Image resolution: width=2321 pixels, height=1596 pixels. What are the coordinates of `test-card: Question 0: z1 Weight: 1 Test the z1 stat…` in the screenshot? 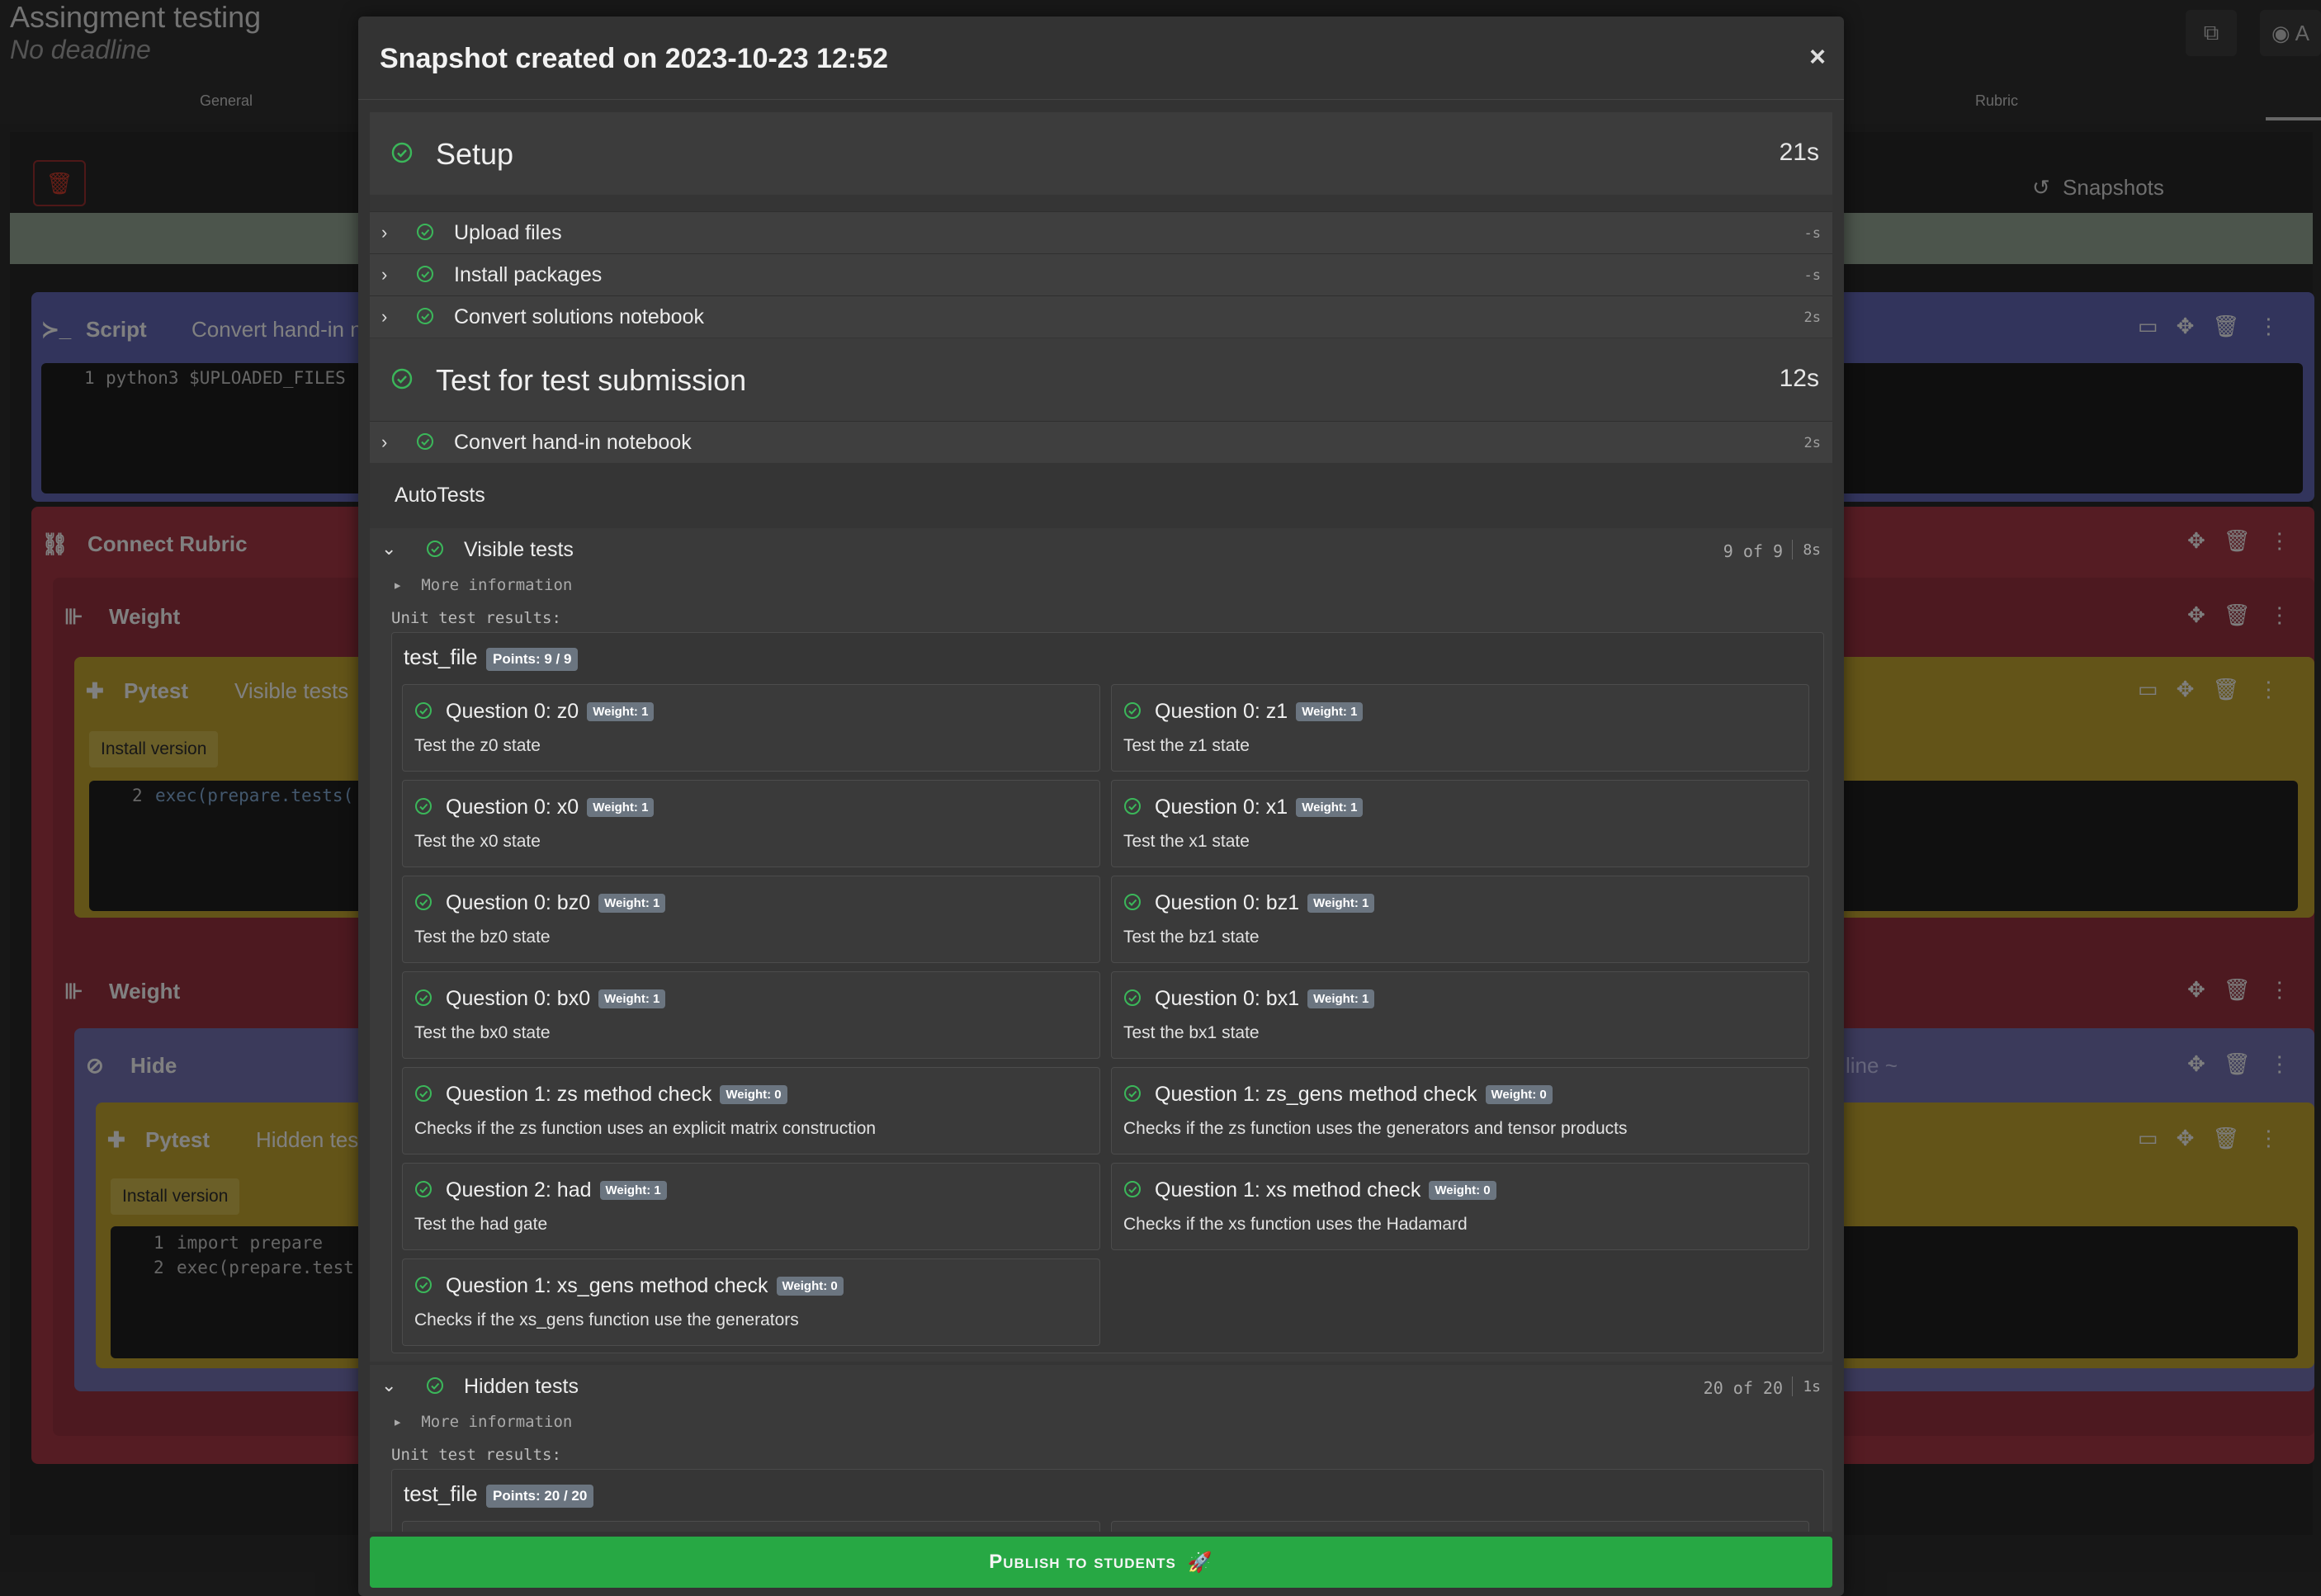 It's located at (1460, 728).